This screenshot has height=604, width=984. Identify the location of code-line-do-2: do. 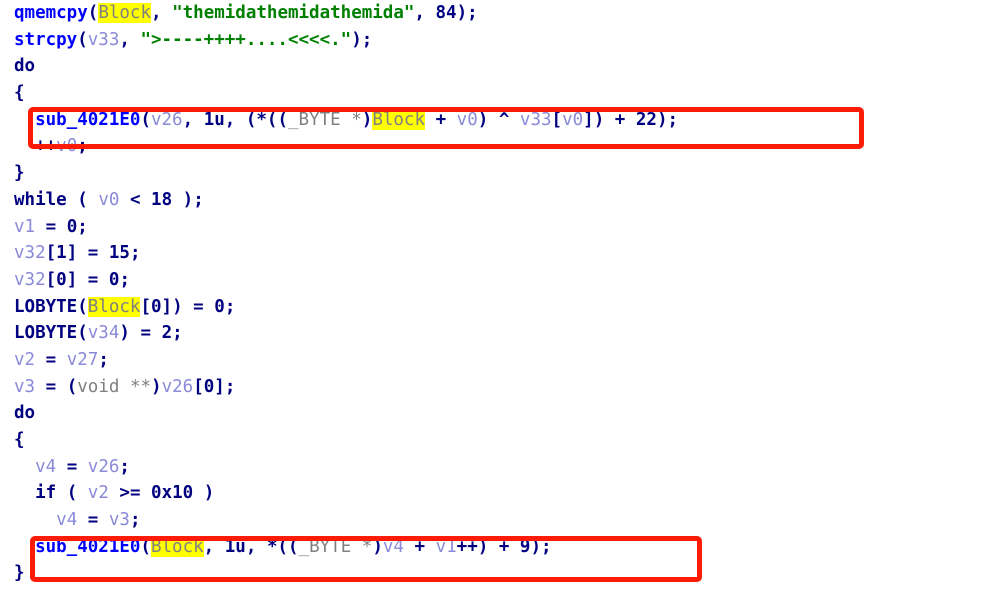
(492, 413).